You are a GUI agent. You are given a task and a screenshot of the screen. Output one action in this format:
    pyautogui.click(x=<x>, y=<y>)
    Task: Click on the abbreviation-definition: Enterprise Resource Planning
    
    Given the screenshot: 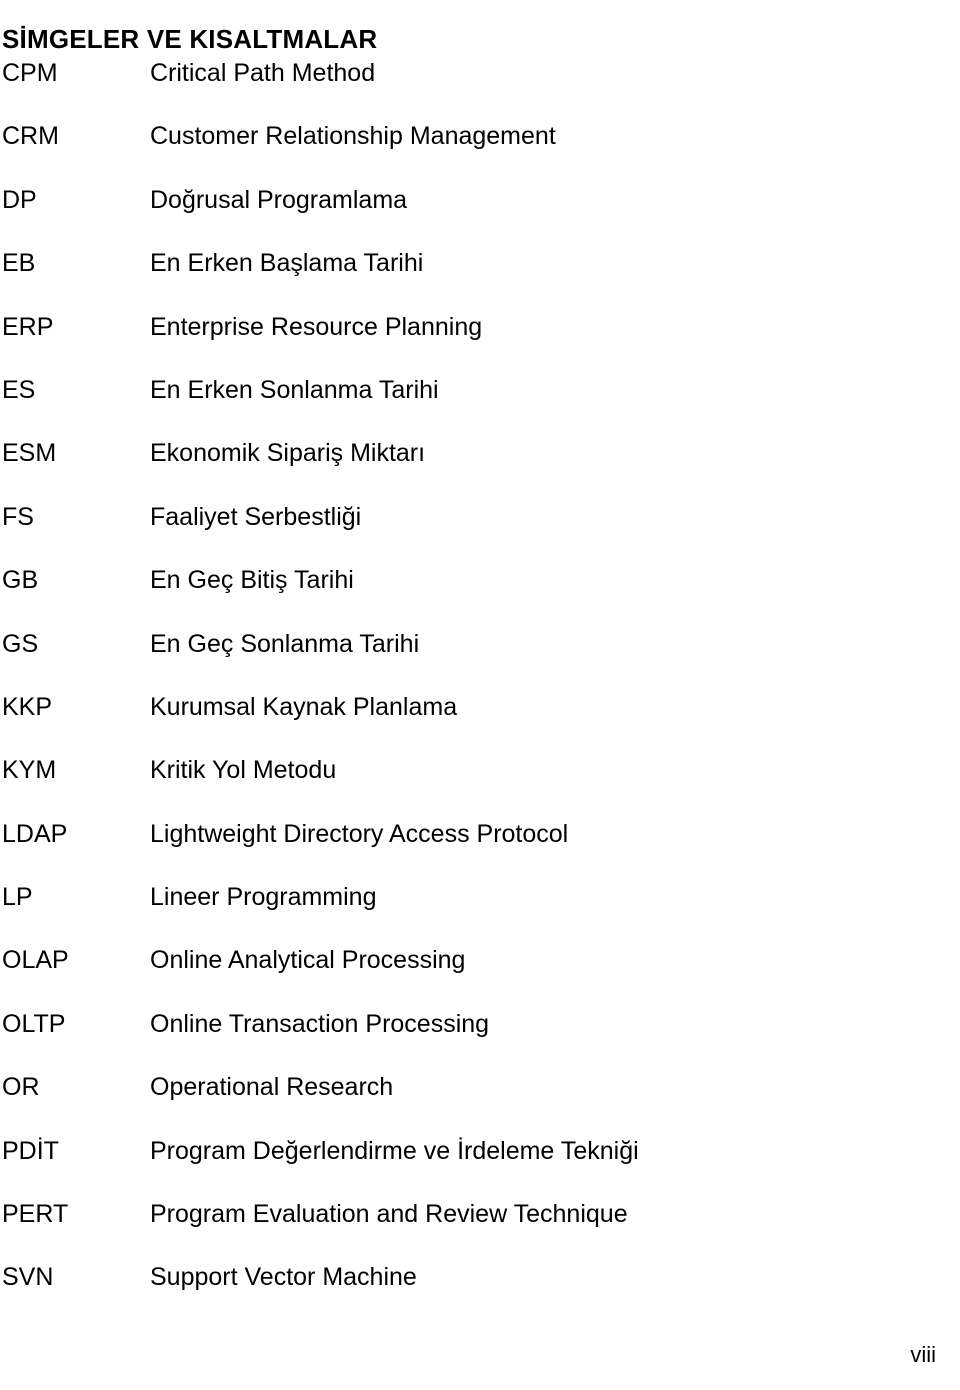 What is the action you would take?
    pyautogui.click(x=316, y=326)
    